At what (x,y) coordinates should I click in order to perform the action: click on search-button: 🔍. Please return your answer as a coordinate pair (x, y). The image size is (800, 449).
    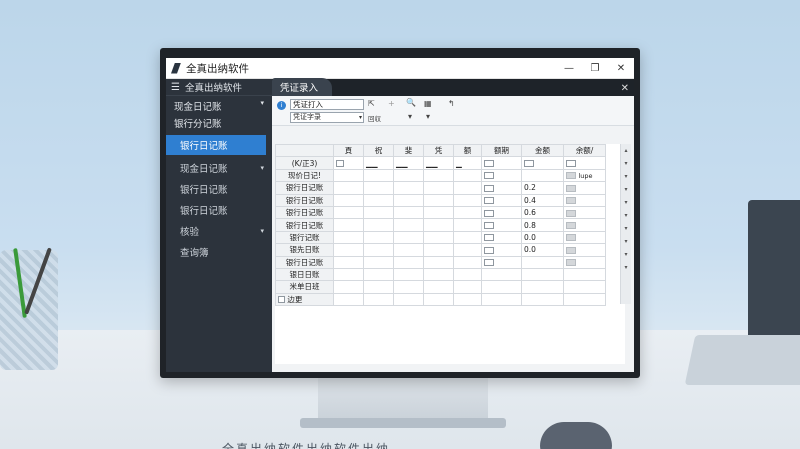
    Looking at the image, I should click on (411, 102).